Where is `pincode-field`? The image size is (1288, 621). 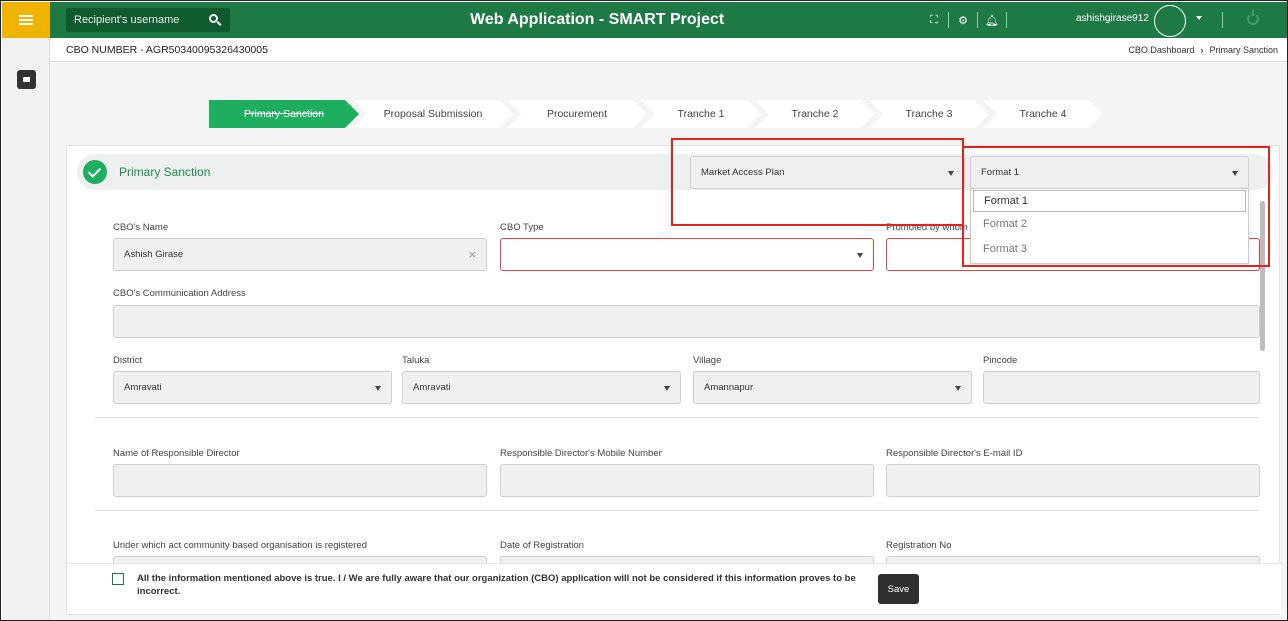
pincode-field is located at coordinates (1121, 387).